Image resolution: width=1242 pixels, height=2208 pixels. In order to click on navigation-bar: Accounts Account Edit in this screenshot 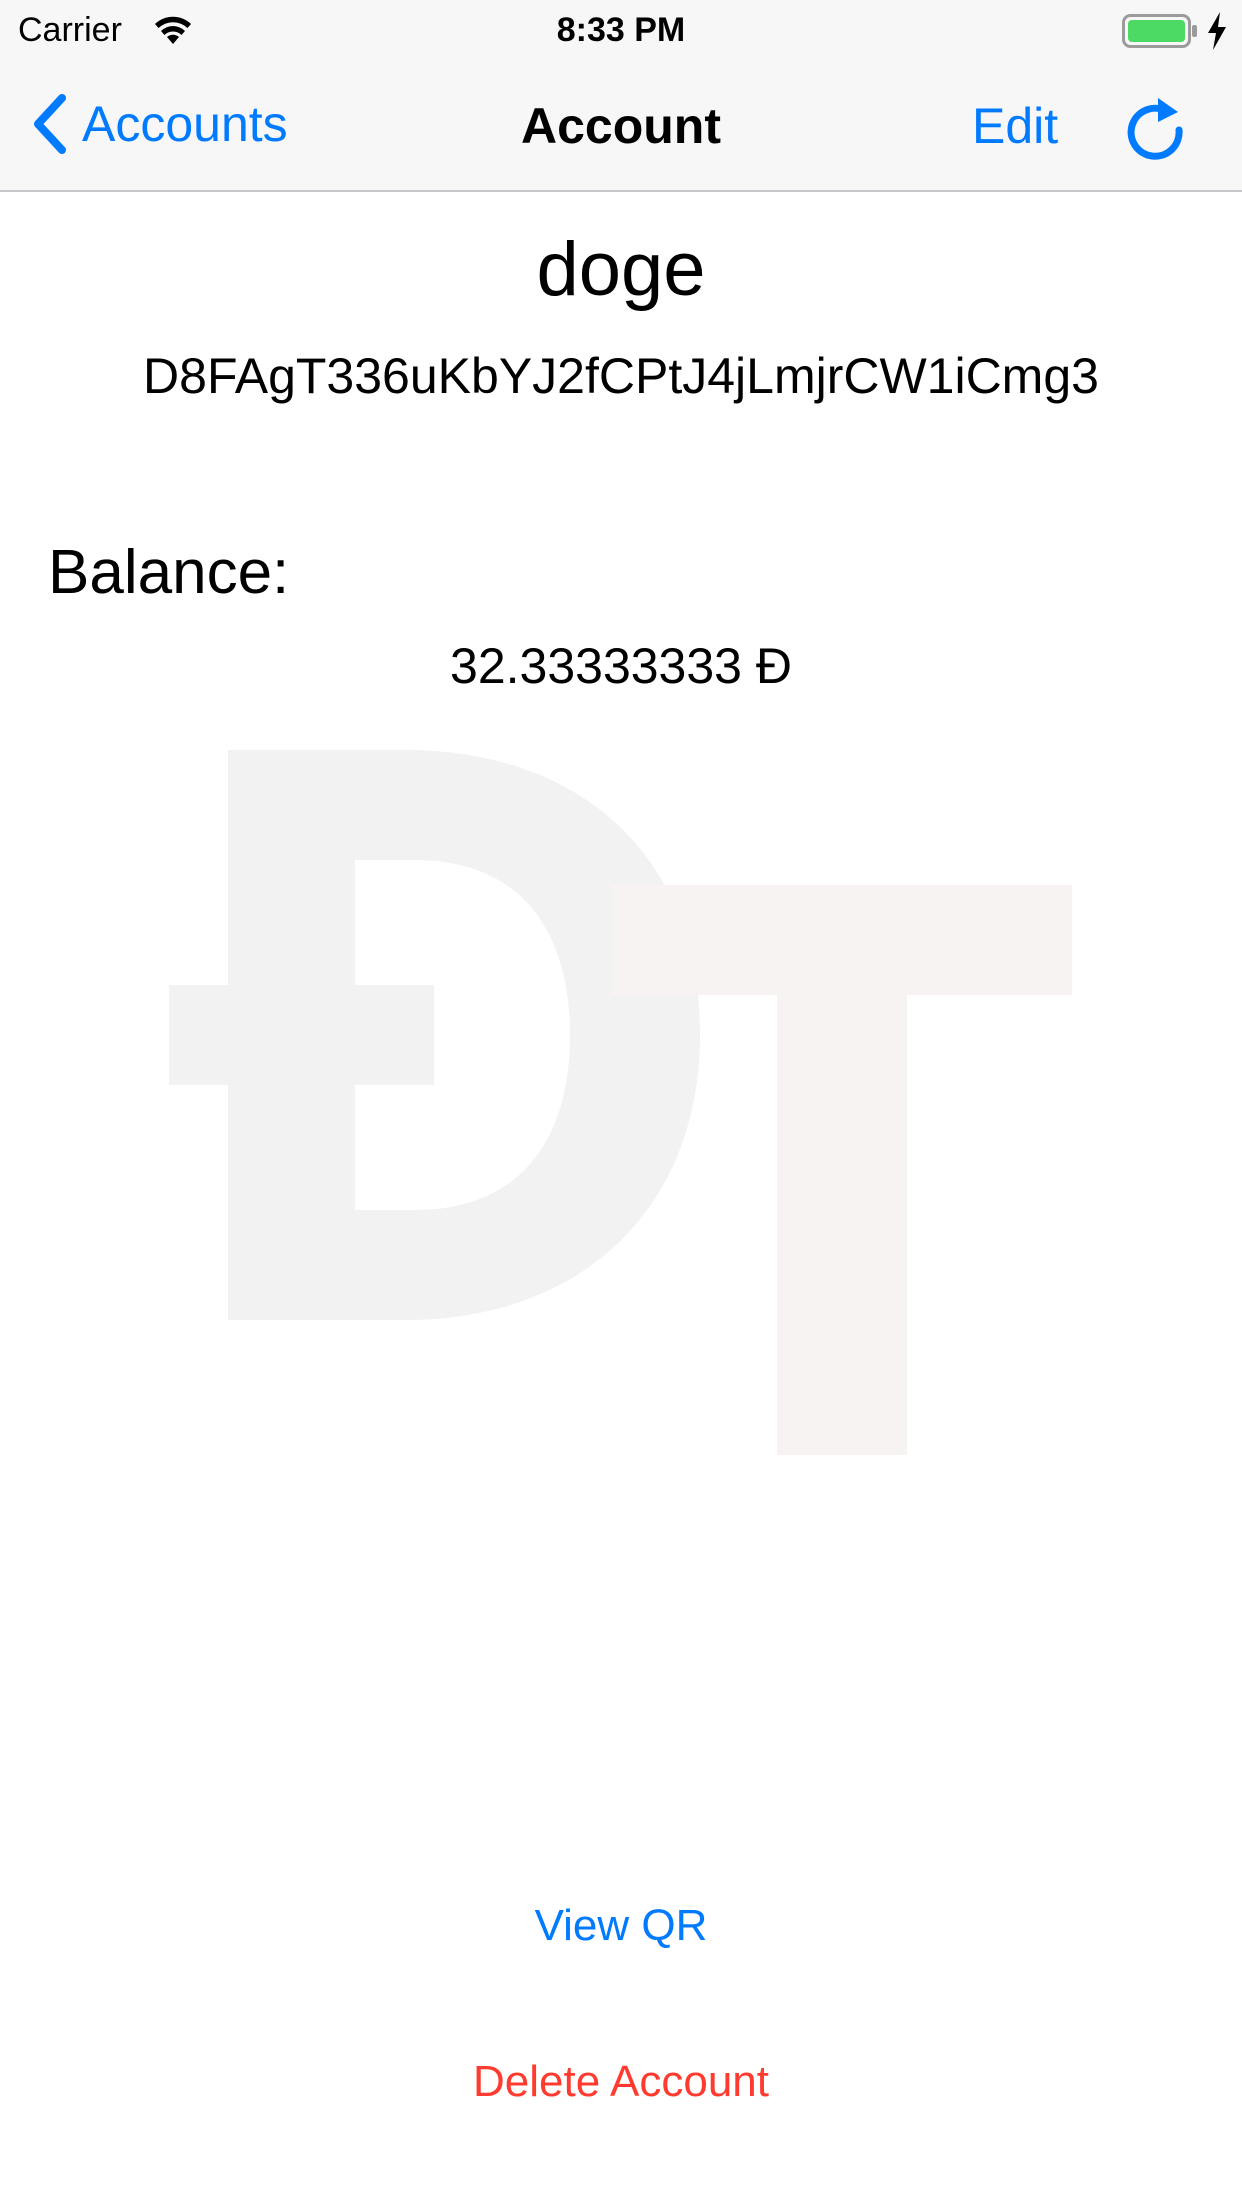, I will do `click(621, 126)`.